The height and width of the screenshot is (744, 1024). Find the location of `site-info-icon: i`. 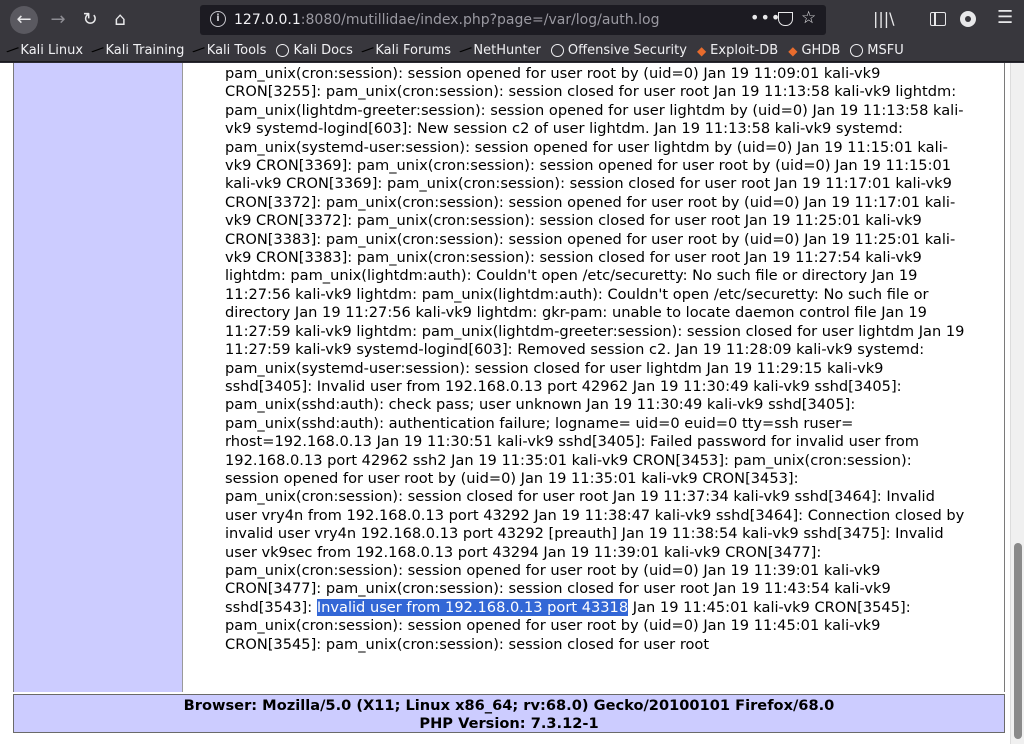

site-info-icon: i is located at coordinates (218, 19).